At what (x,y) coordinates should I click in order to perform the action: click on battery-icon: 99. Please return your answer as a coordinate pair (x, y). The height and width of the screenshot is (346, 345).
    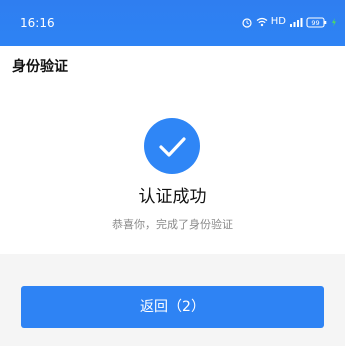
    Looking at the image, I should click on (317, 22).